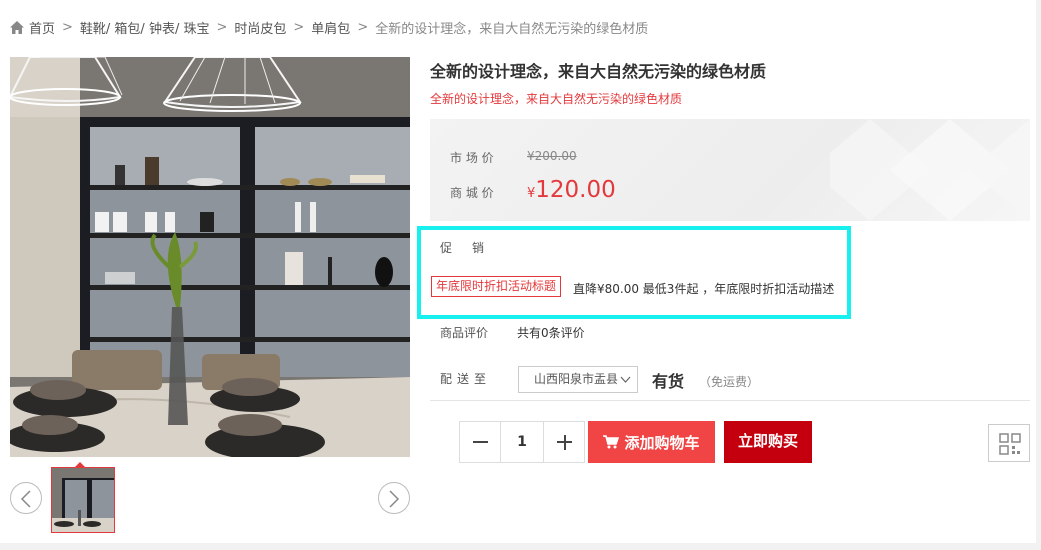  I want to click on rating-label: 商品评价, so click(464, 333).